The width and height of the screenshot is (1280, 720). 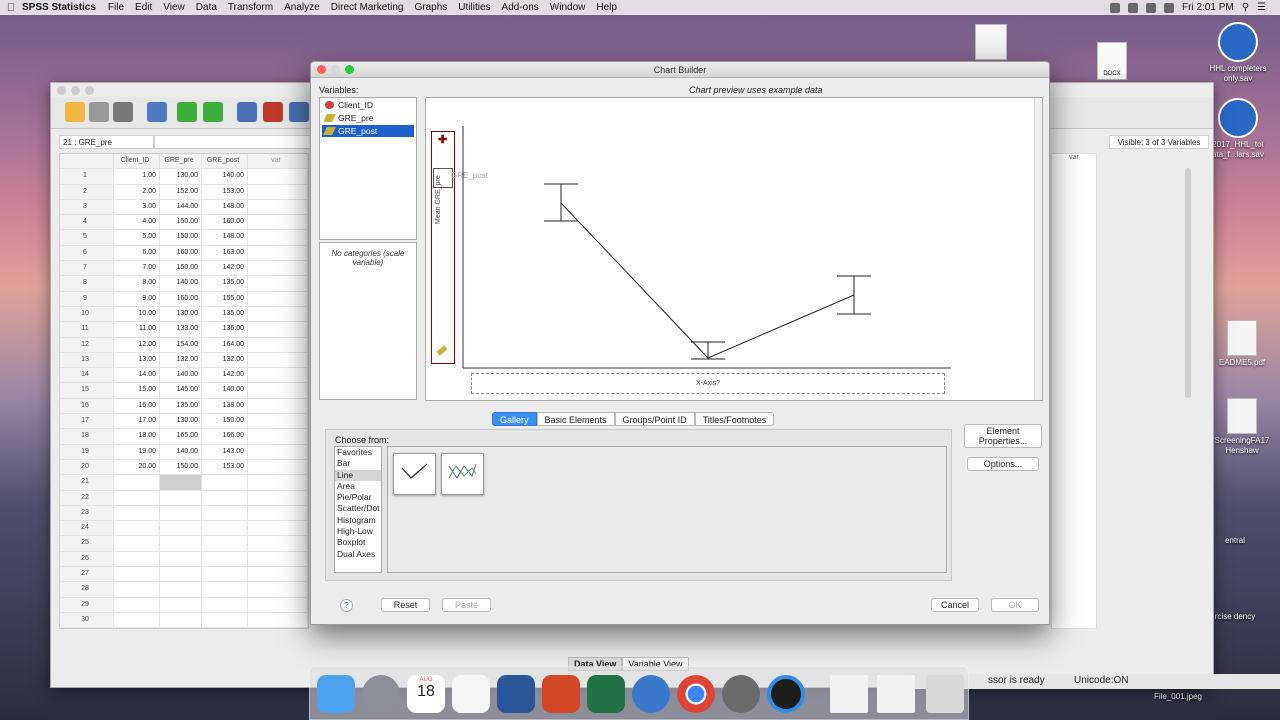 I want to click on trash-icon, so click(x=945, y=694).